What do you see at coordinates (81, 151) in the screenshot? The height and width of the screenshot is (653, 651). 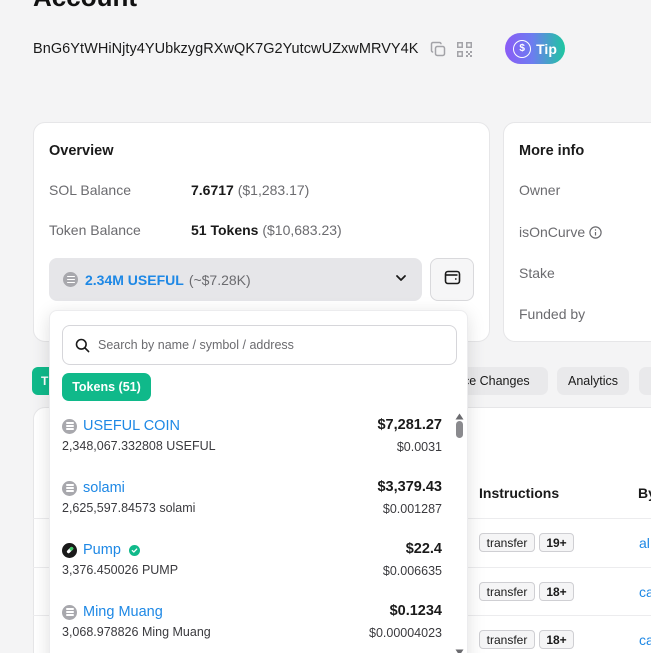 I see `overview-title: Overview` at bounding box center [81, 151].